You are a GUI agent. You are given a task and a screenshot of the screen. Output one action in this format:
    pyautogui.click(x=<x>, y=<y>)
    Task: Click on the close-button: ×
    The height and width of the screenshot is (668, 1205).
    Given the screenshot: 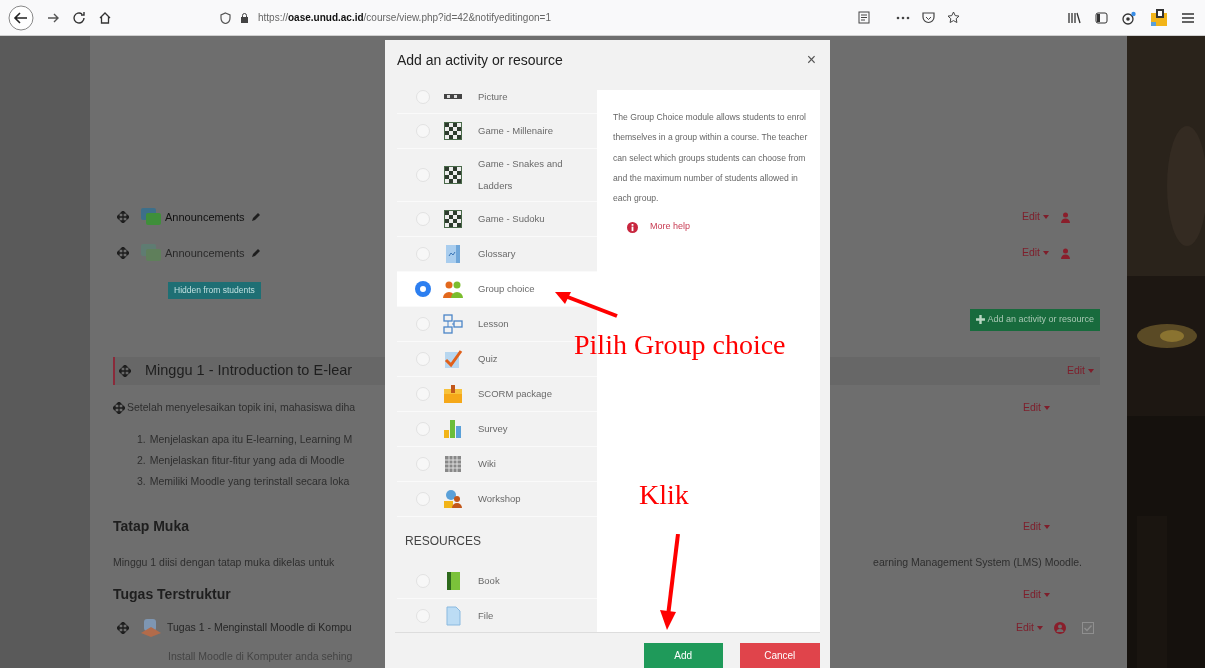 What is the action you would take?
    pyautogui.click(x=811, y=60)
    